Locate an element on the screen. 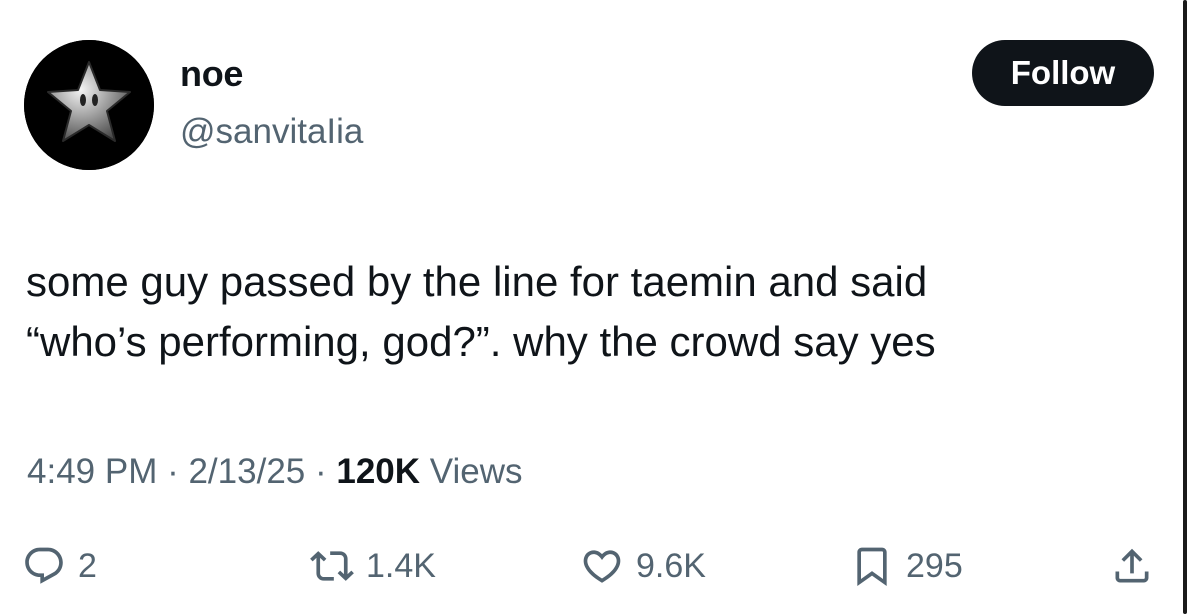 The width and height of the screenshot is (1200, 614). scrollbar is located at coordinates (1185, 307).